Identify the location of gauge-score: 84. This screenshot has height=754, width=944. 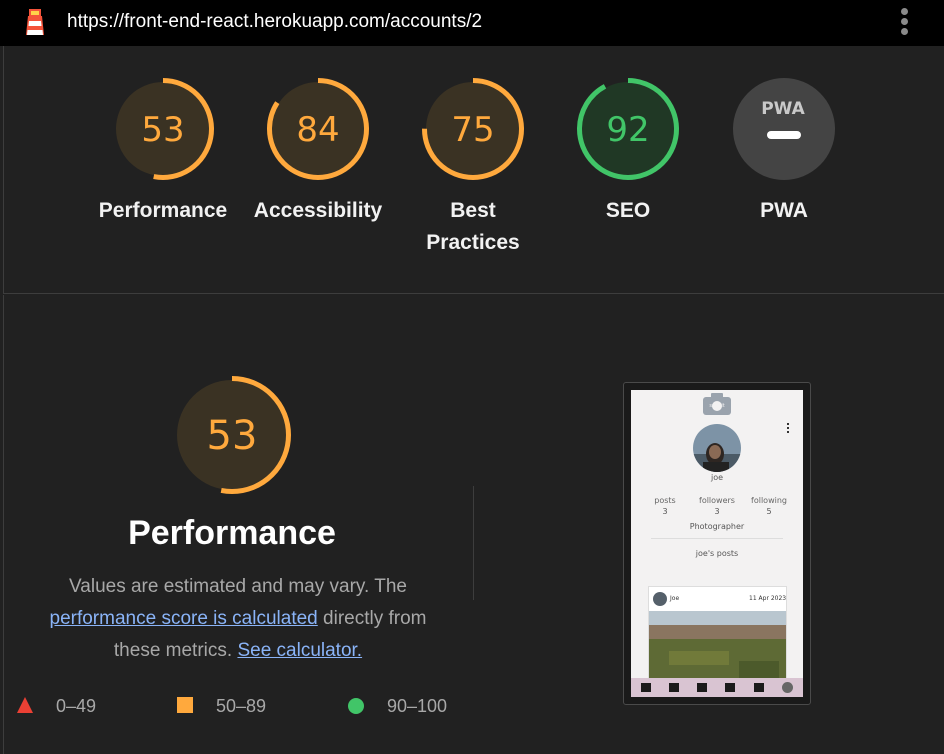
(317, 130).